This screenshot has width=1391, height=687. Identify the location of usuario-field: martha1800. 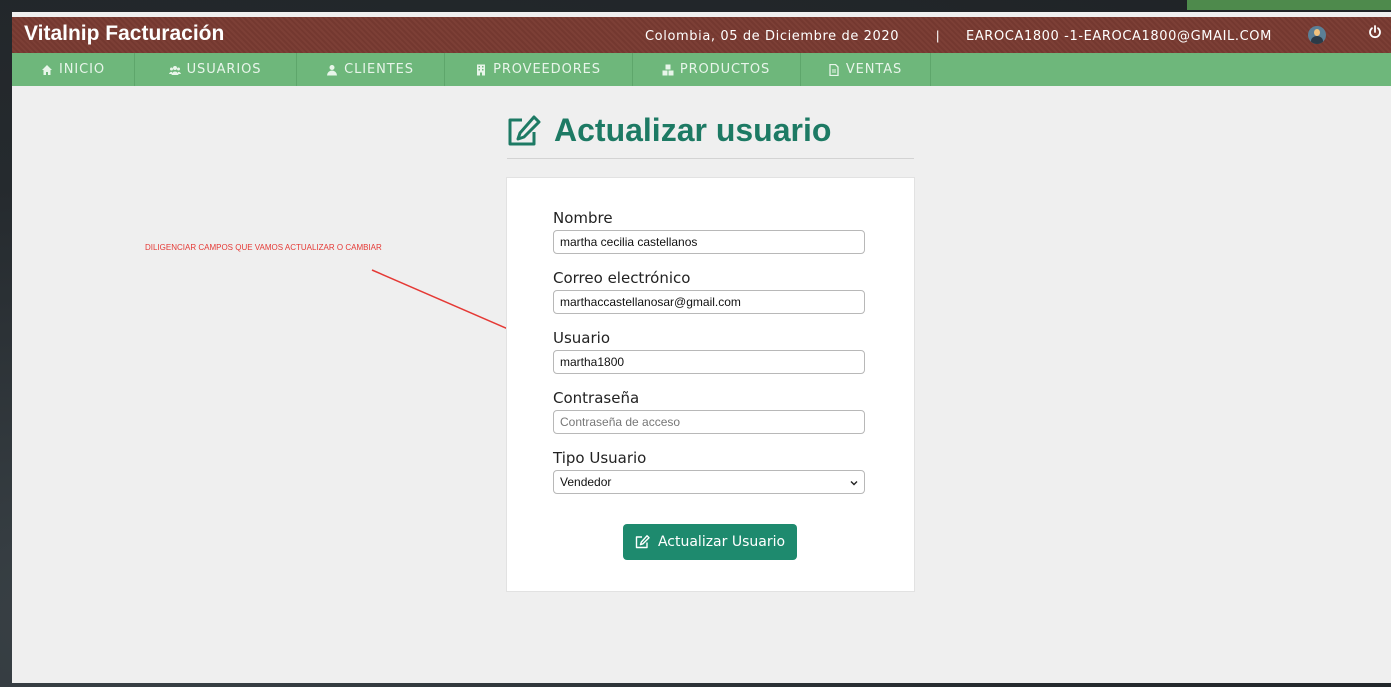
(709, 362).